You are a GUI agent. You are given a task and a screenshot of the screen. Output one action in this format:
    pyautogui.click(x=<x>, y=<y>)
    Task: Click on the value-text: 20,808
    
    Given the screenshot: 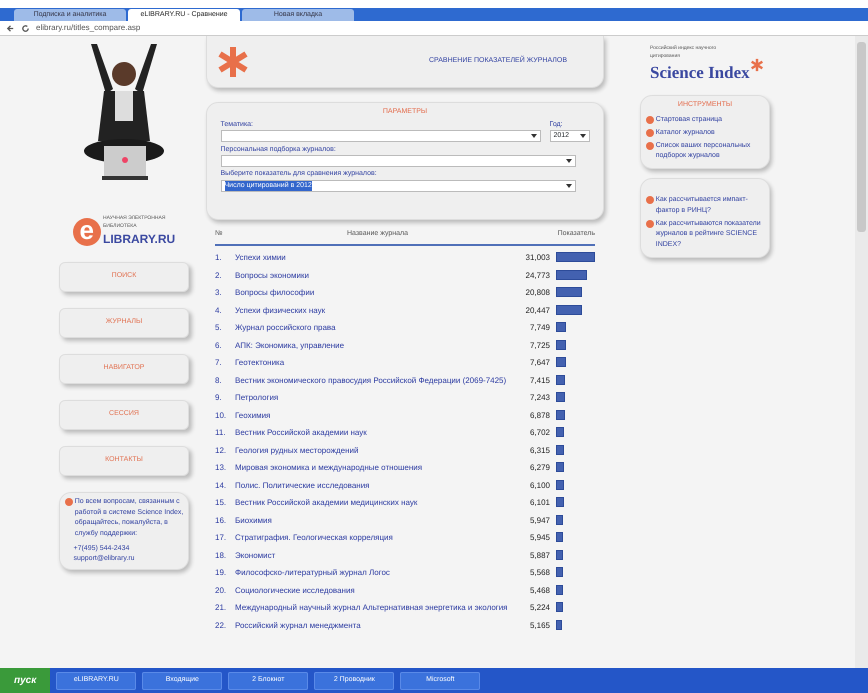 What is the action you would take?
    pyautogui.click(x=537, y=293)
    